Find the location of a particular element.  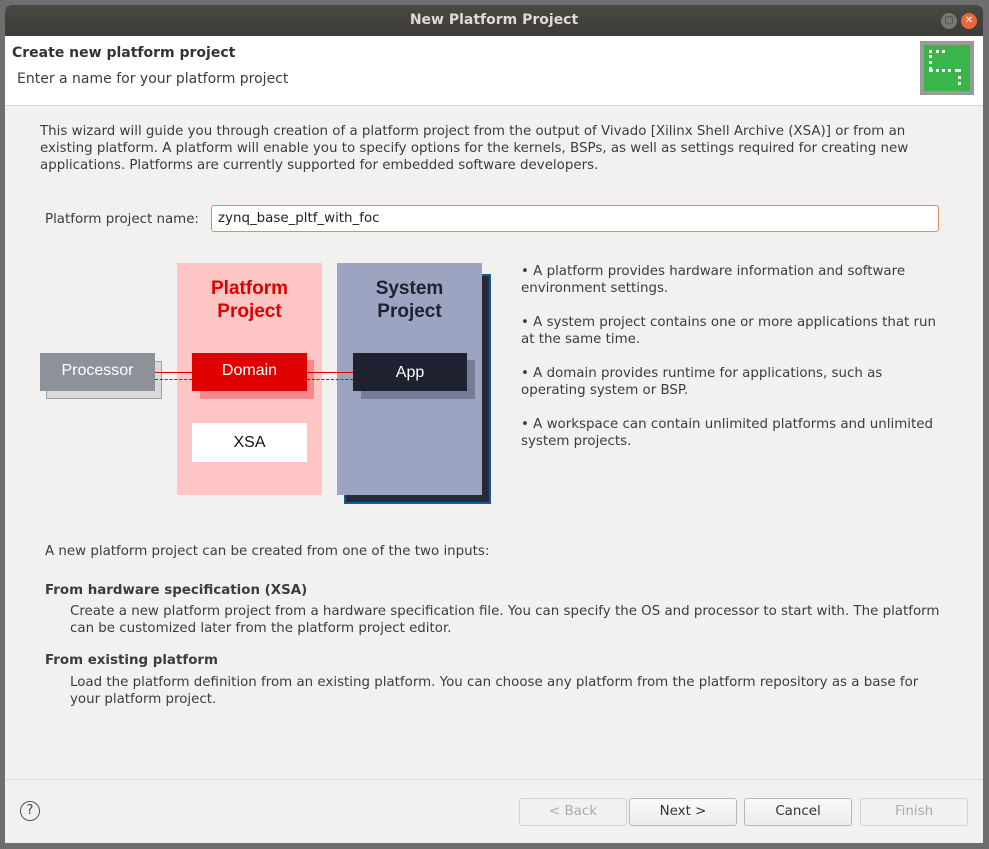

project-name-label: Platform project name: is located at coordinates (122, 219).